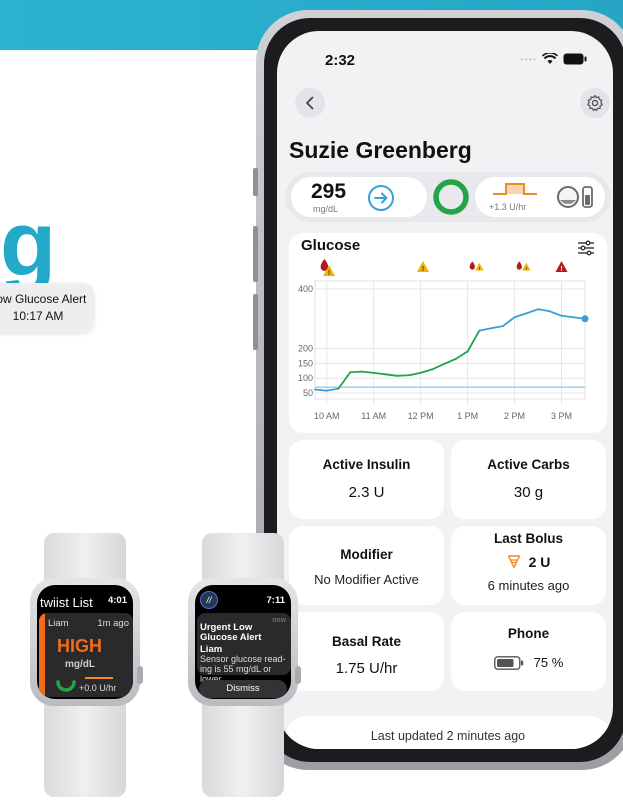  What do you see at coordinates (366, 641) in the screenshot?
I see `basal-rate-title: Basal Rate` at bounding box center [366, 641].